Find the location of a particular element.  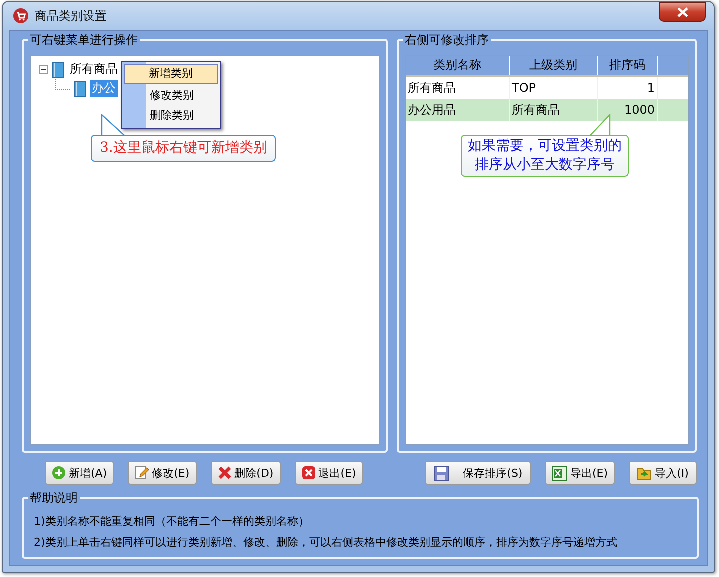

callout-text: 排序从小至大数字序号 is located at coordinates (545, 165).